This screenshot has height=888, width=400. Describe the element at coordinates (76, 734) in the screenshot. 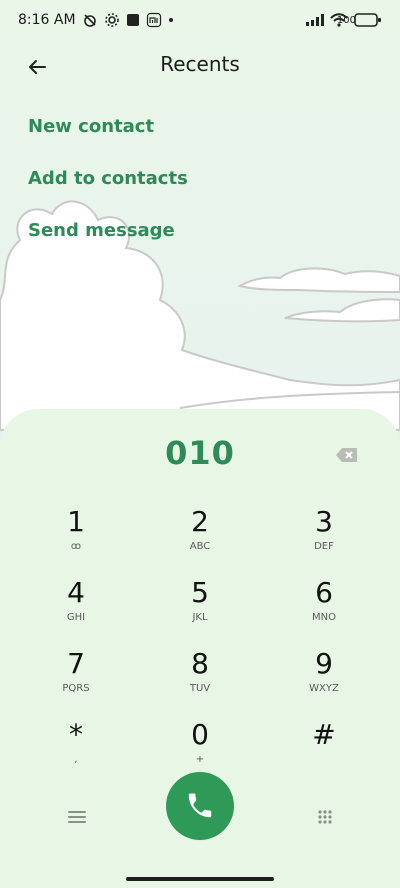

I see `key-star-digit: *` at that location.